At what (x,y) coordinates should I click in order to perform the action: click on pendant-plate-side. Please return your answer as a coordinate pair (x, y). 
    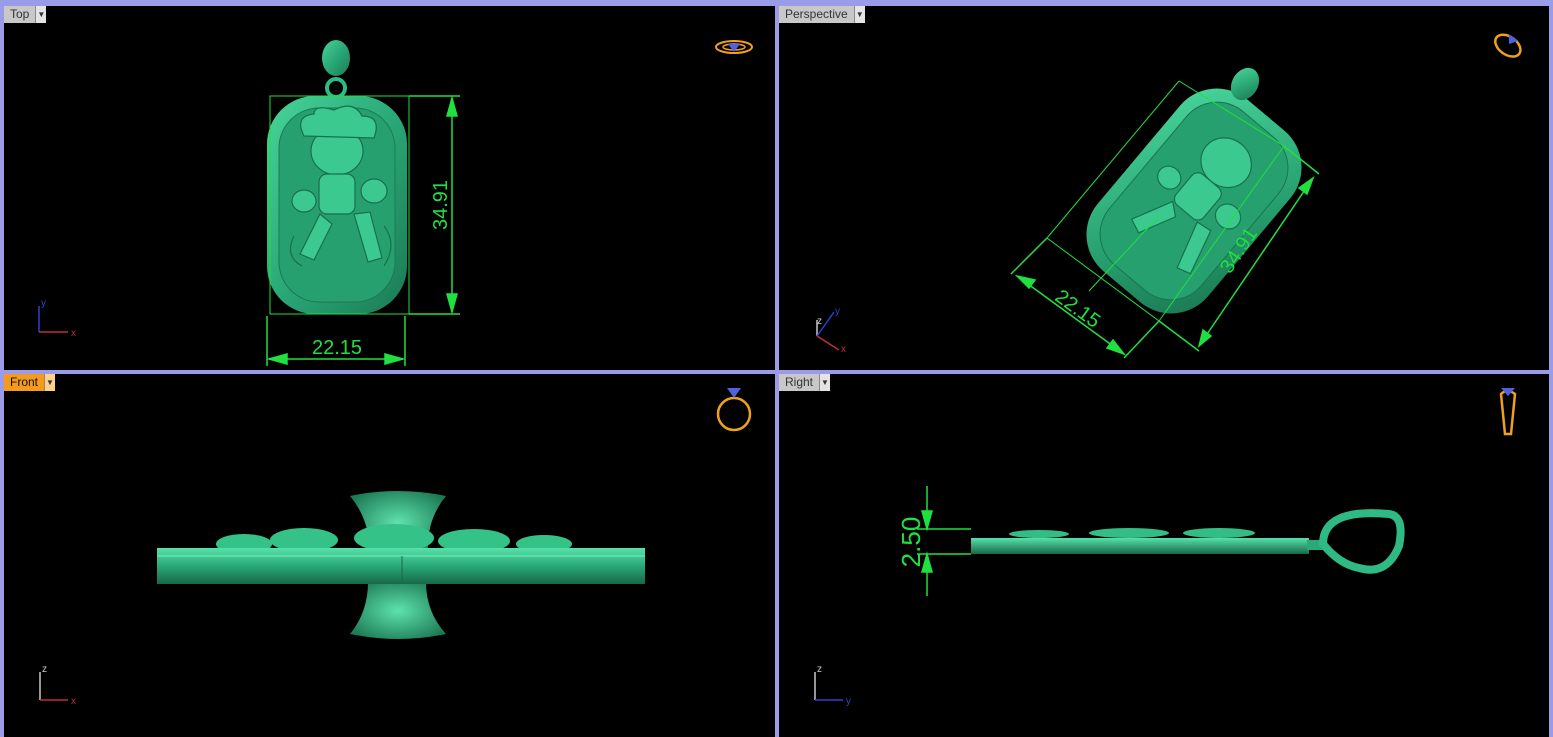
    Looking at the image, I should click on (1140, 546).